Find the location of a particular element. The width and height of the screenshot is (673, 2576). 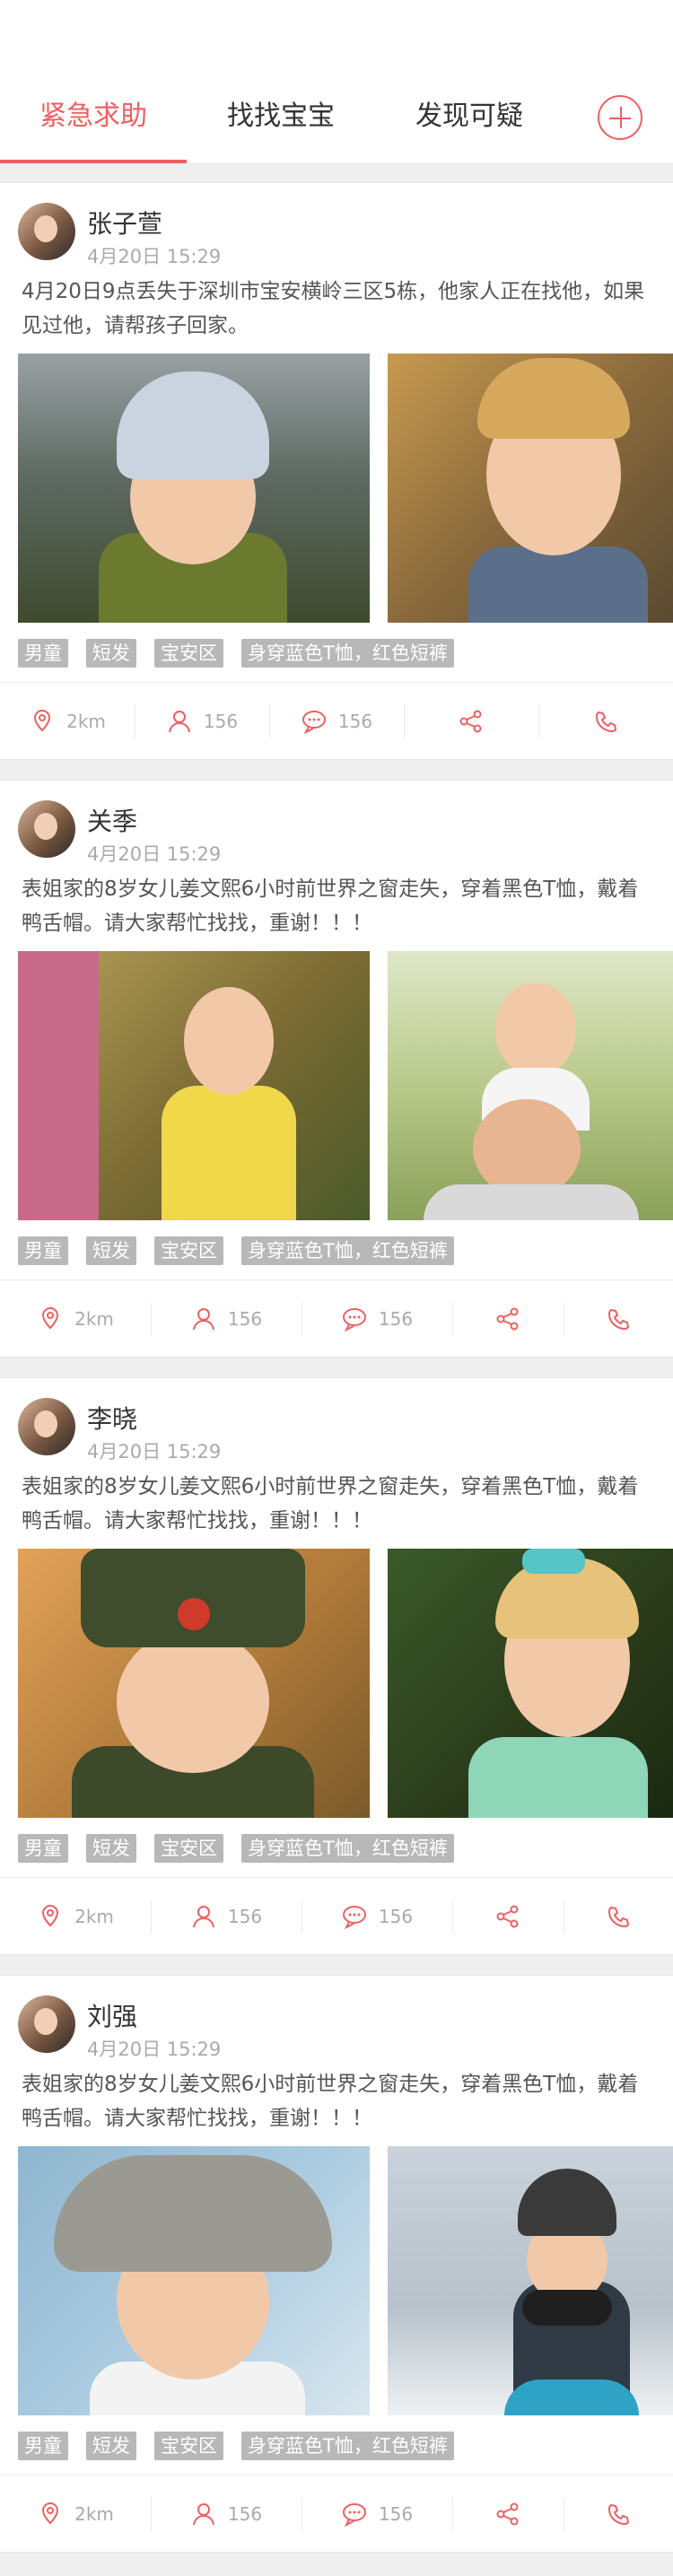

tab-report-suspicious: 发现可疑 is located at coordinates (470, 117).